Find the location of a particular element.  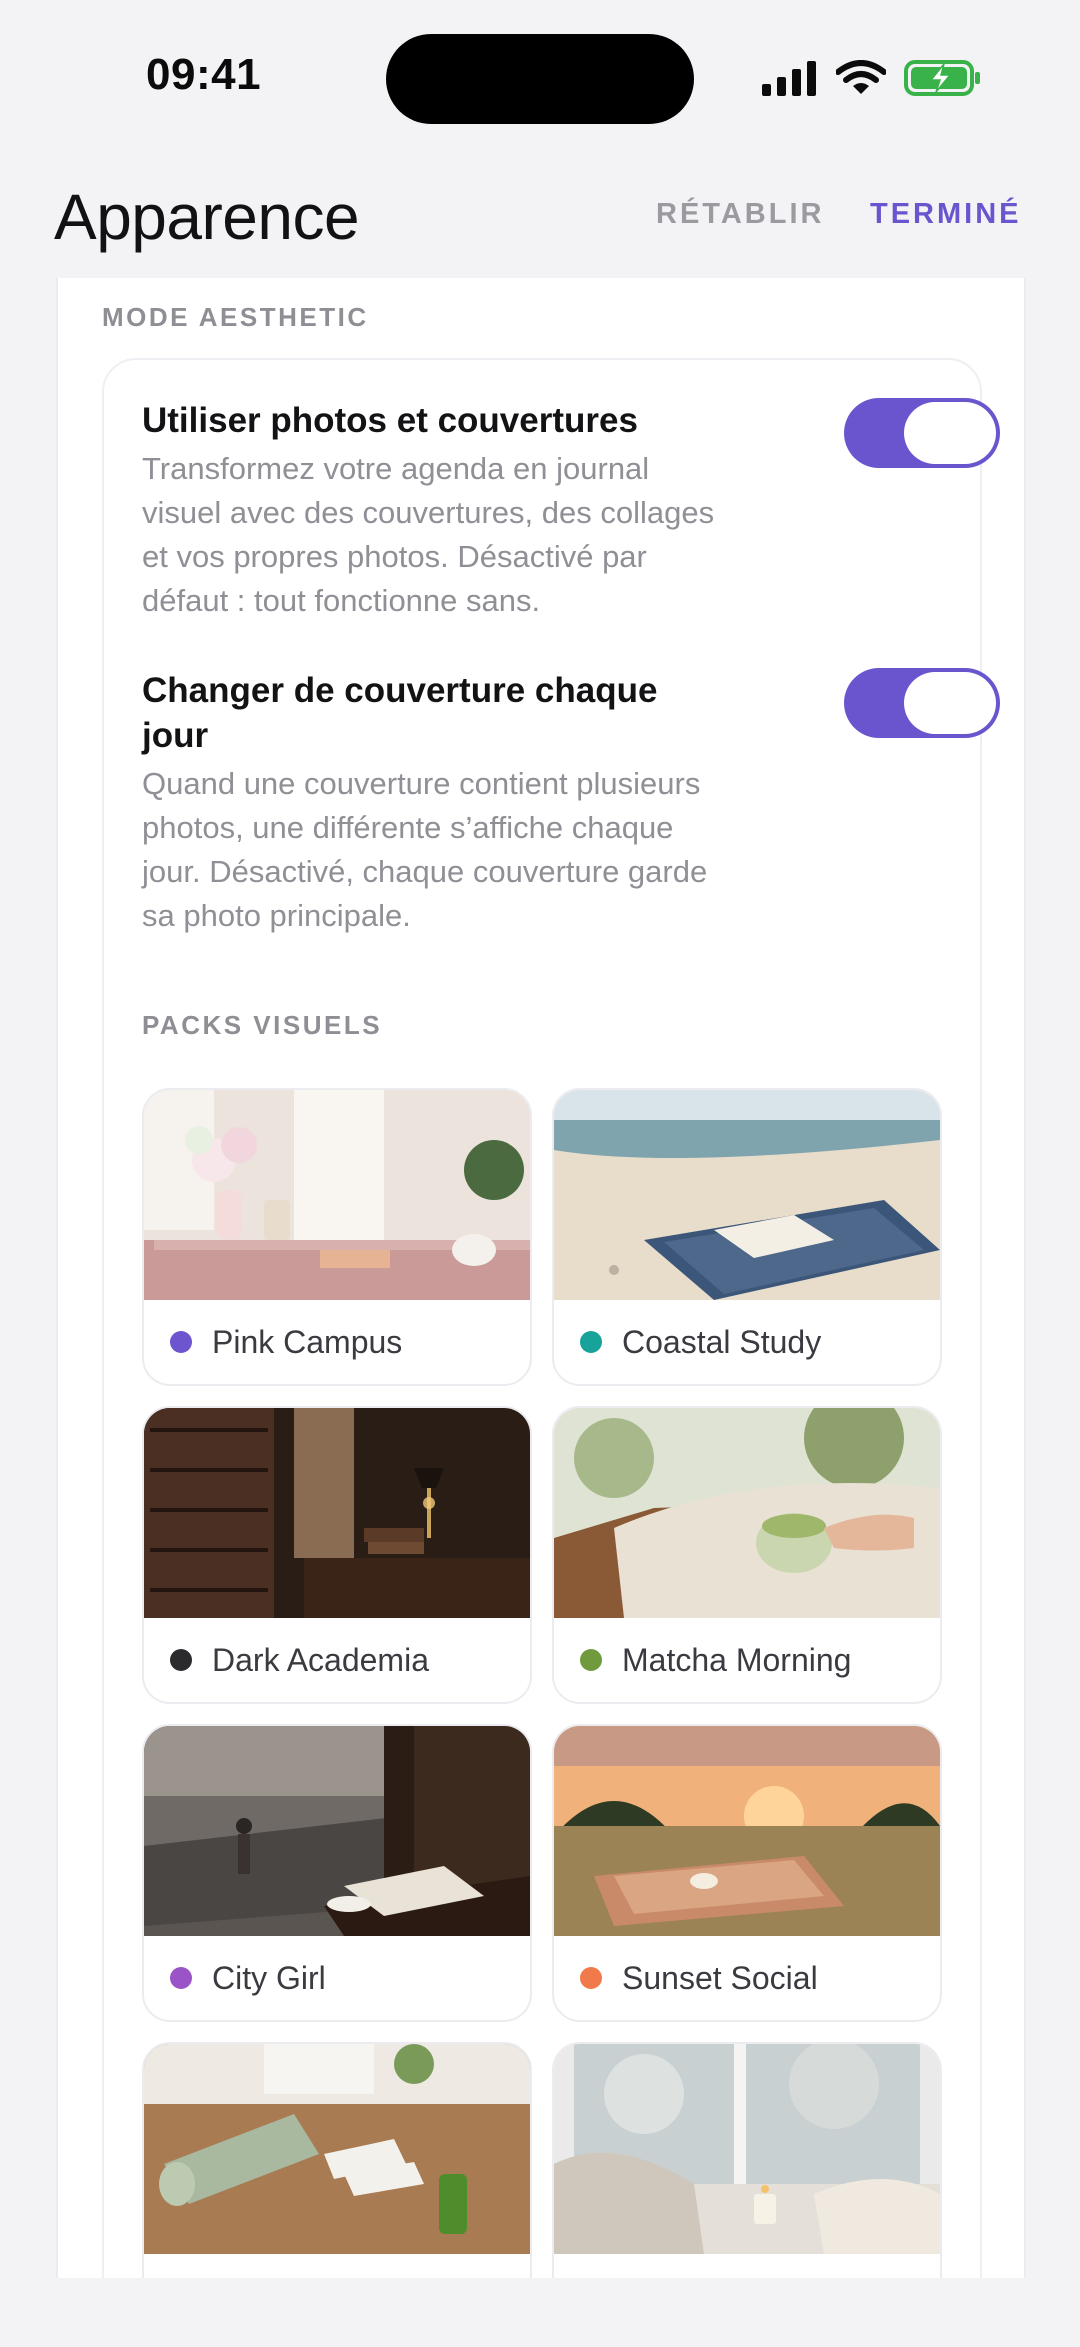

pack-card-winter is located at coordinates (747, 2160).